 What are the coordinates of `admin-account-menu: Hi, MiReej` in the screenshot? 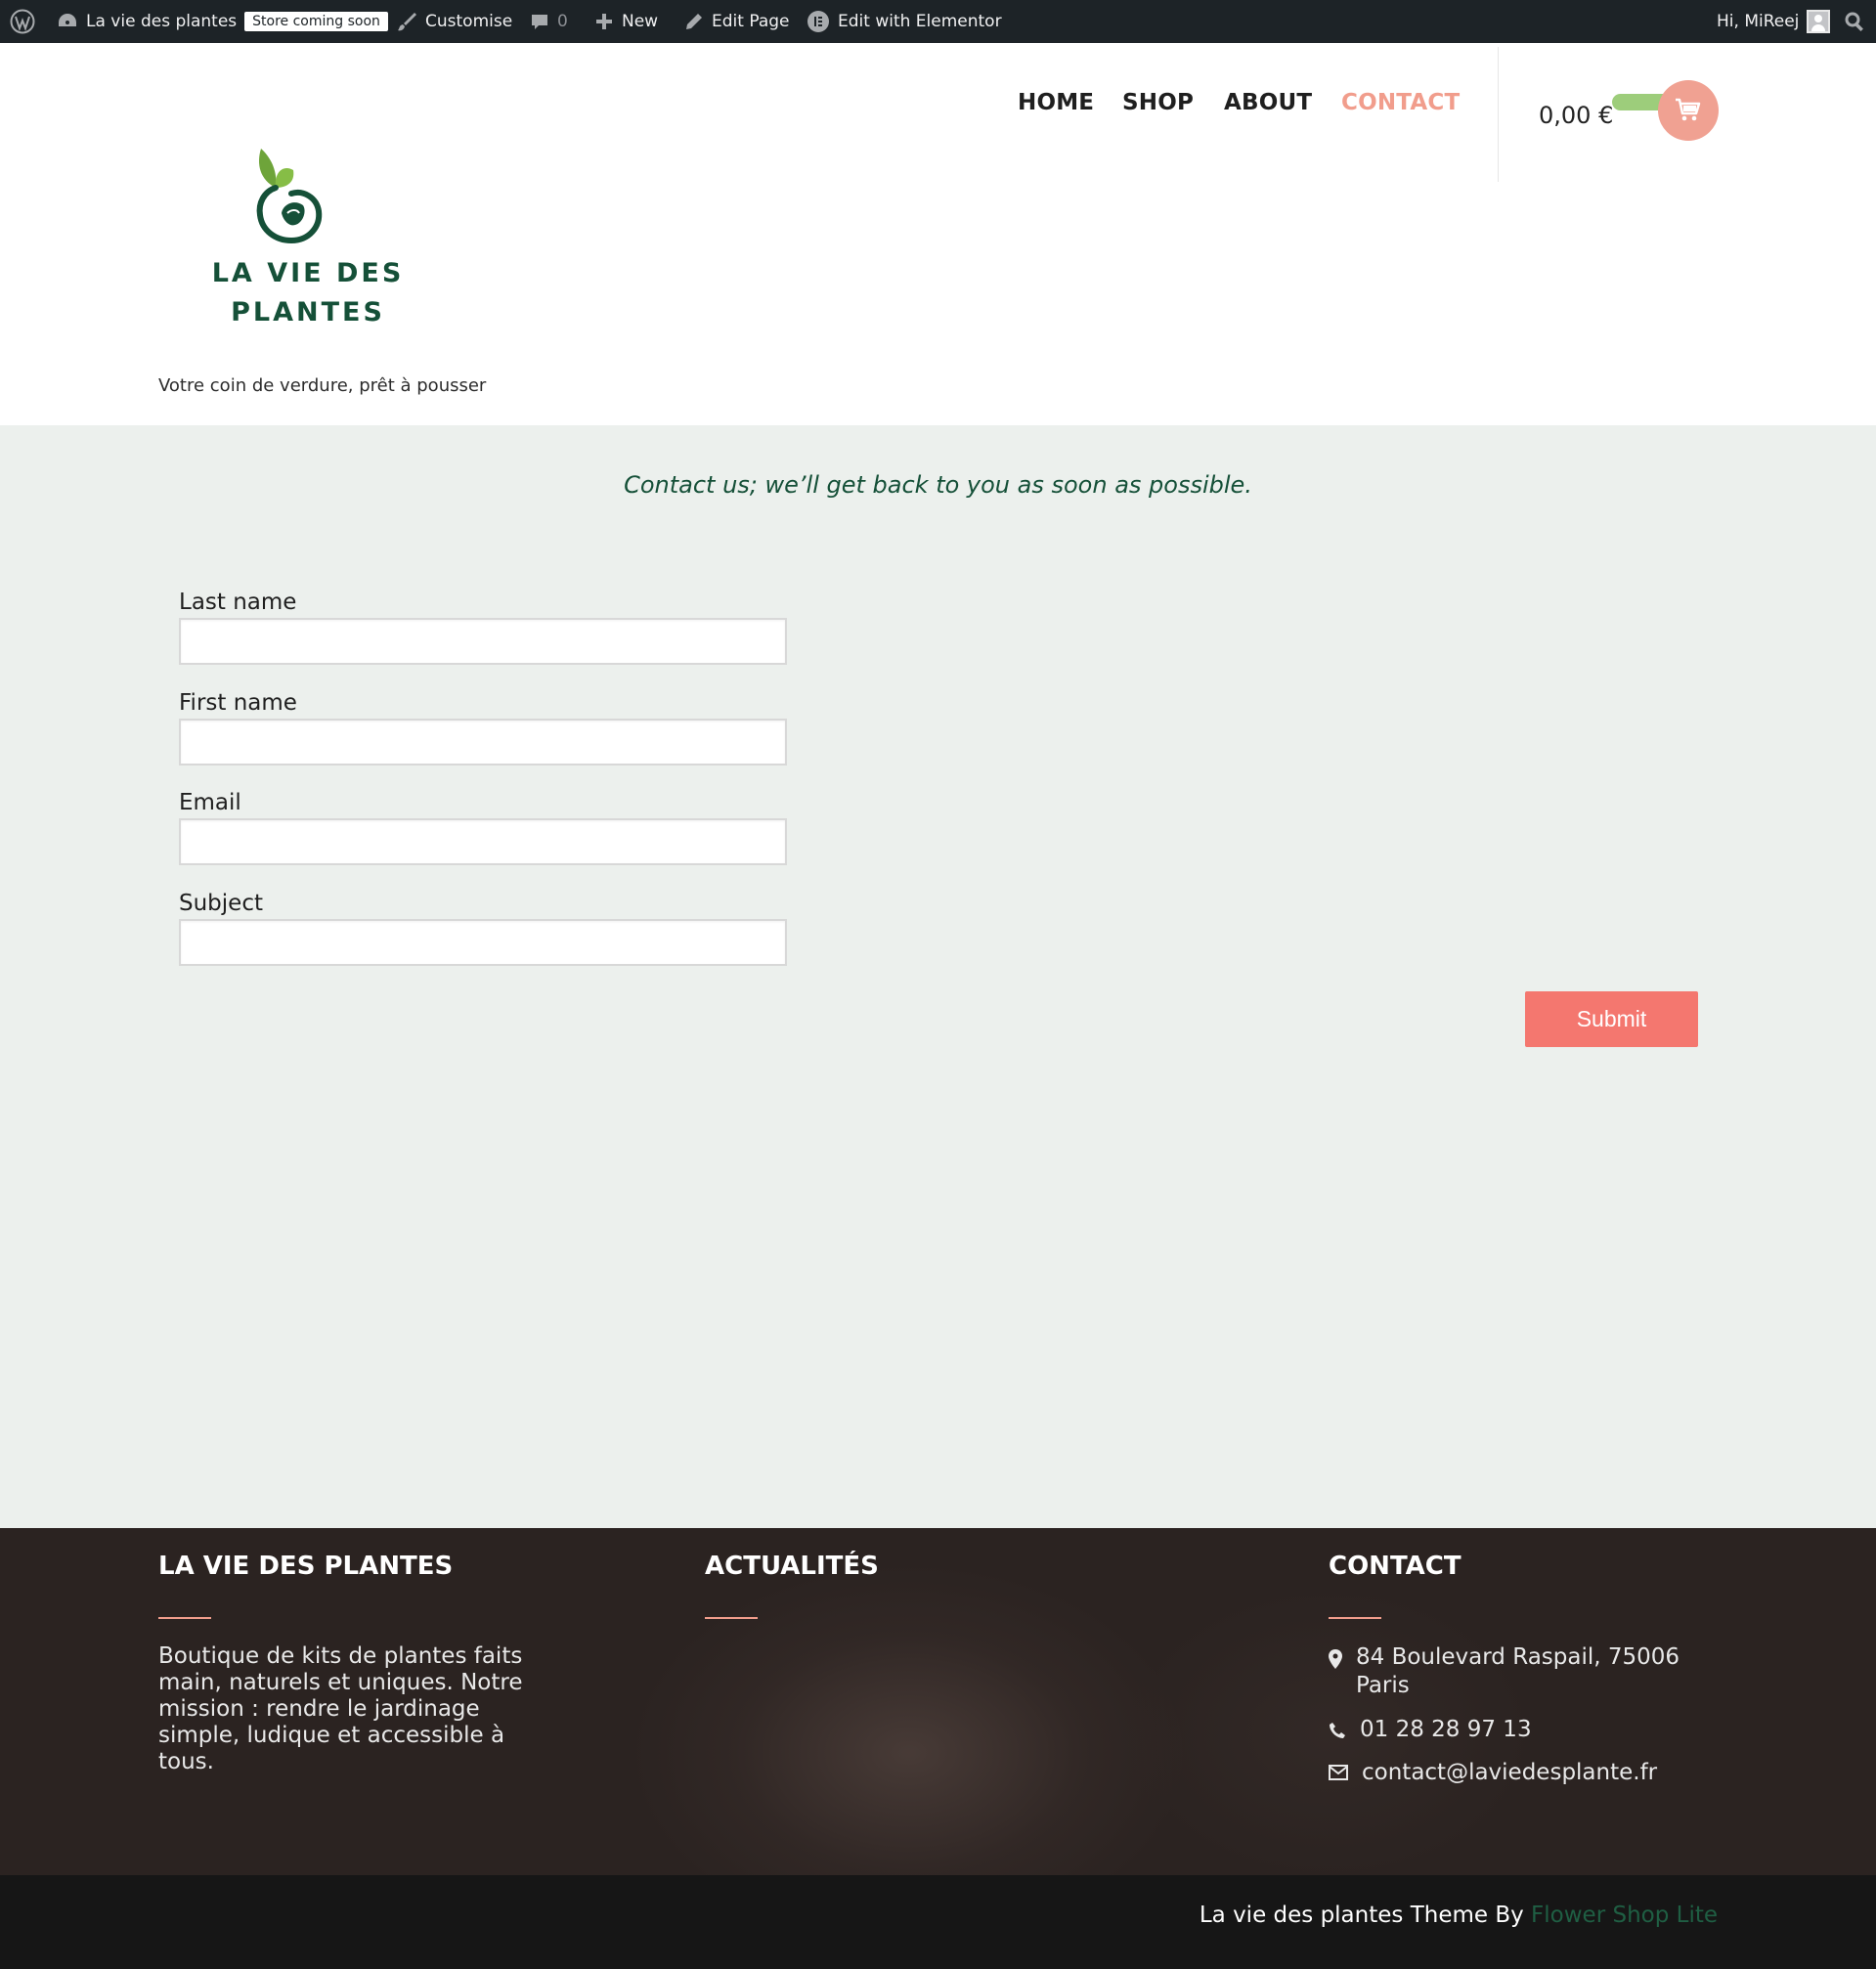 It's located at (1774, 21).